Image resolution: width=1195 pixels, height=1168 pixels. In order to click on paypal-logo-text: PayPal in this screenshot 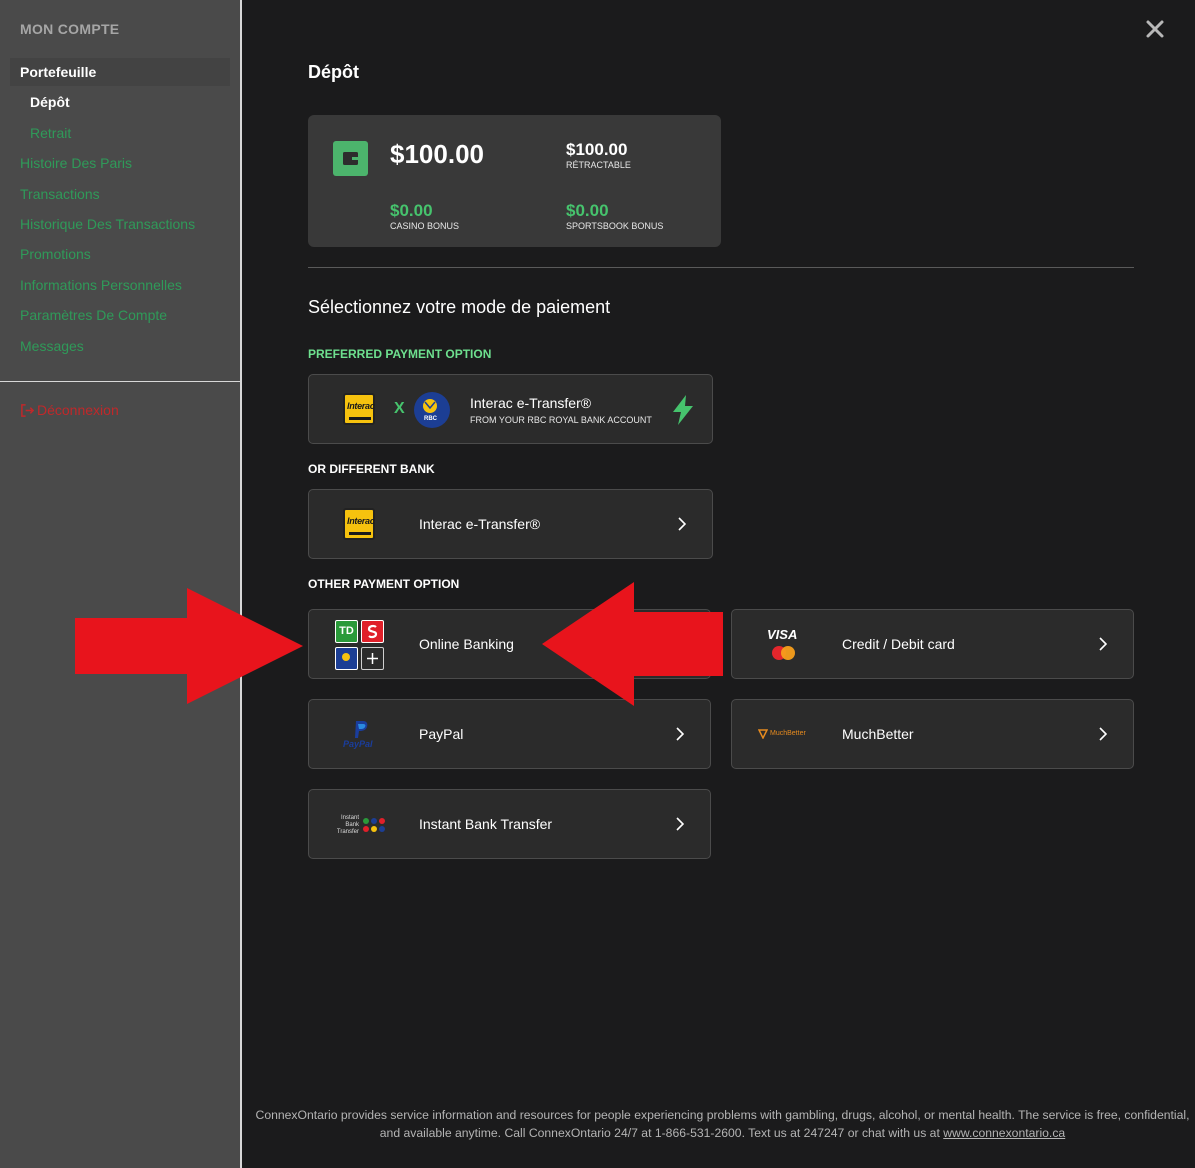, I will do `click(358, 744)`.